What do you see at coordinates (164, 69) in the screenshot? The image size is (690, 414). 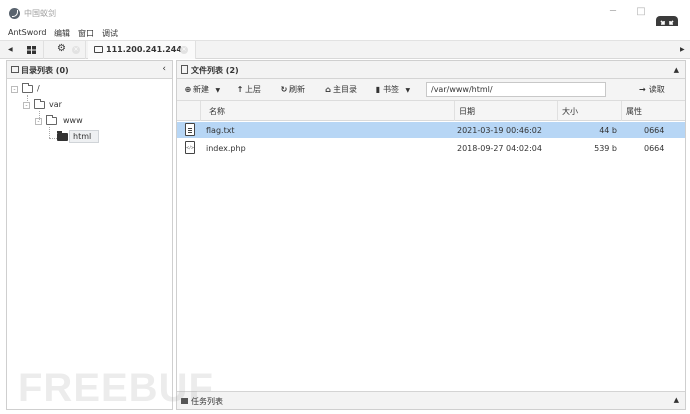 I see `collapse-left-icon: ‹` at bounding box center [164, 69].